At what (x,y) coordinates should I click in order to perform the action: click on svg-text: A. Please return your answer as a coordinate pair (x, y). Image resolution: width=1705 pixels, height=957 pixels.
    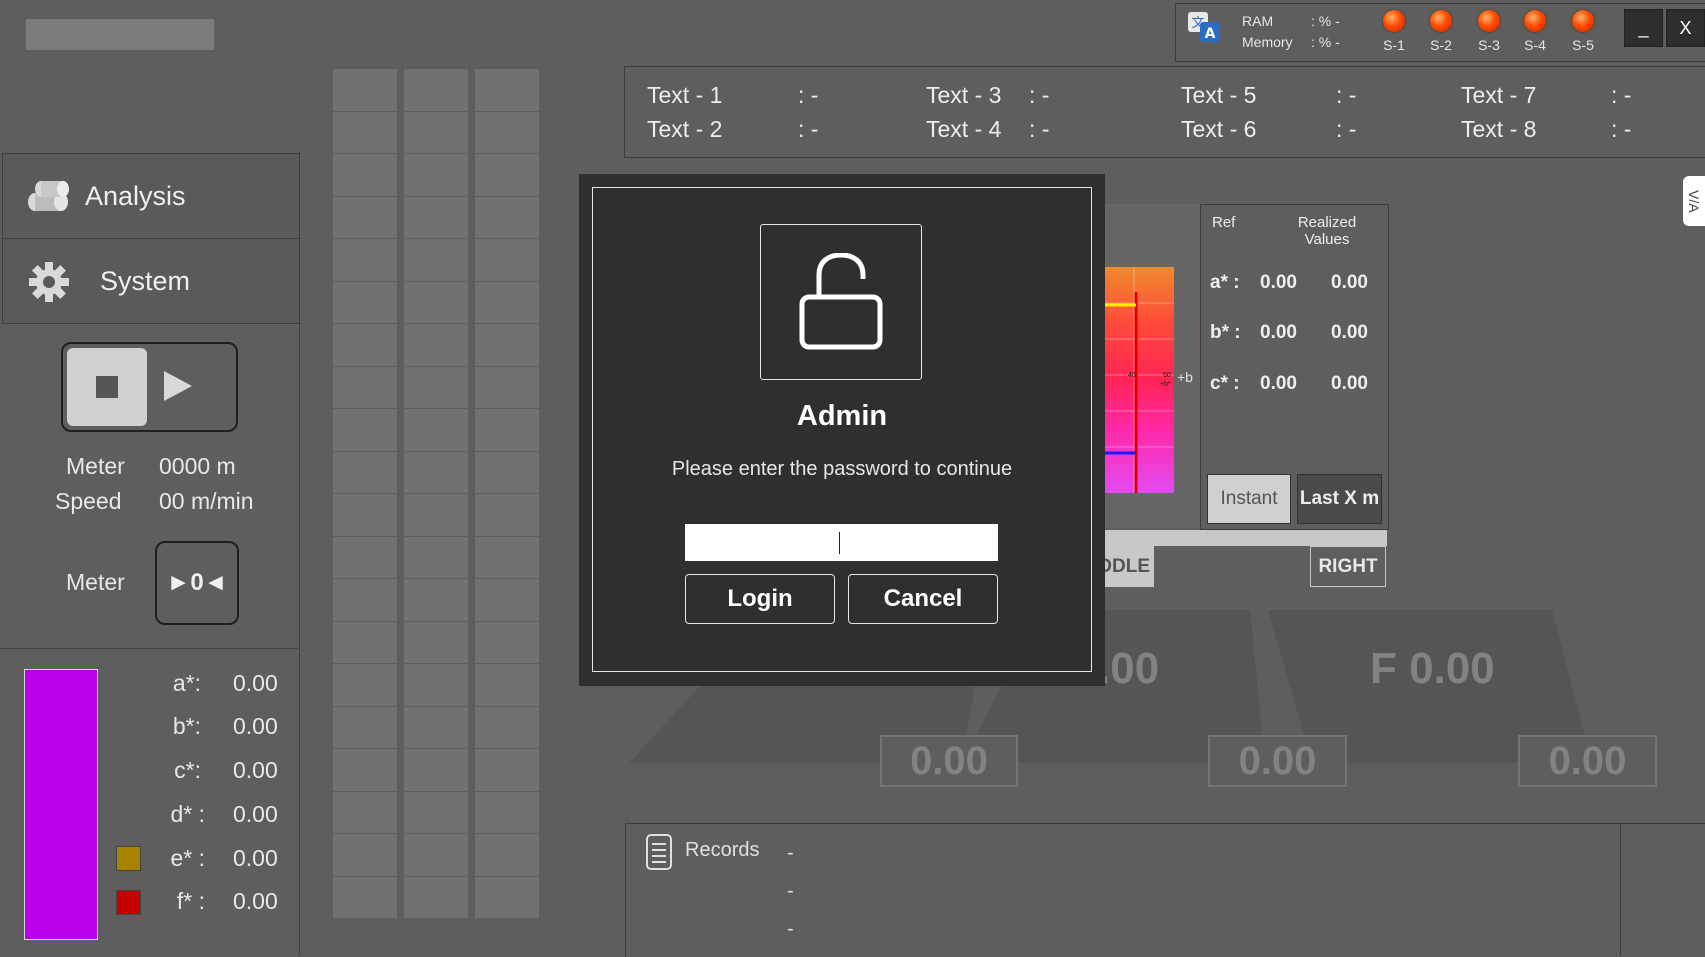
    Looking at the image, I should click on (1210, 34).